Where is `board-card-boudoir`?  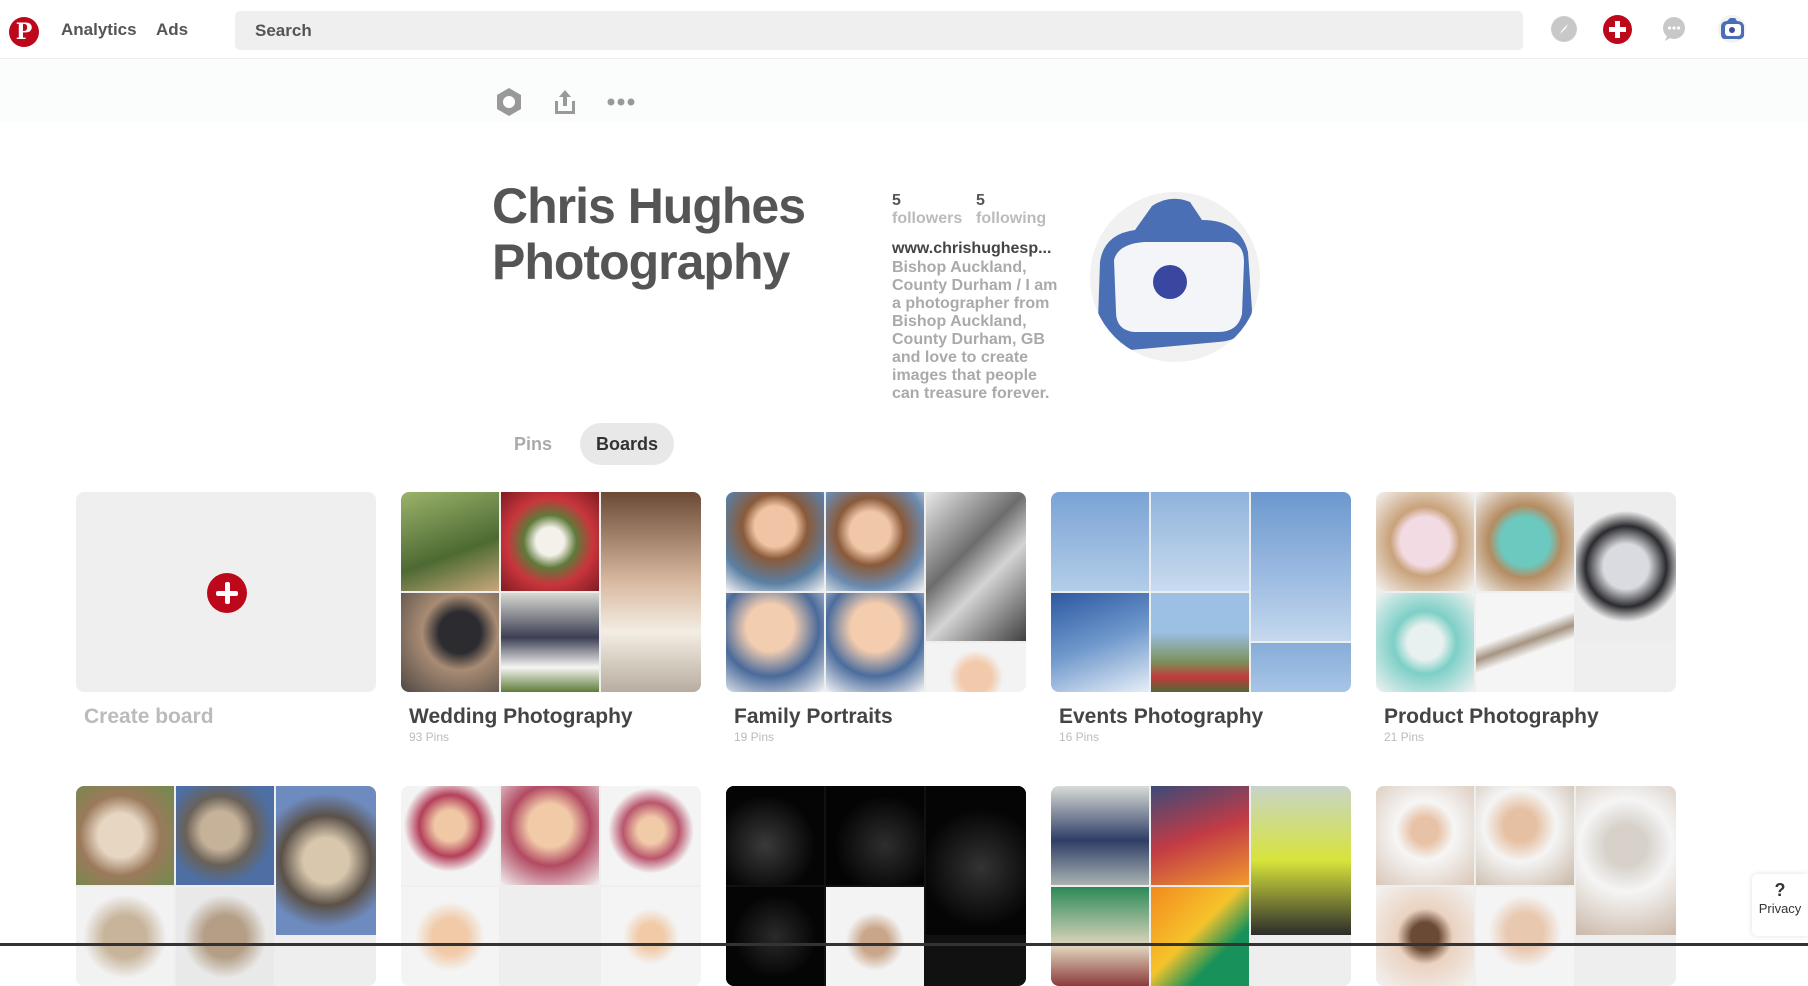
board-card-boudoir is located at coordinates (1526, 886).